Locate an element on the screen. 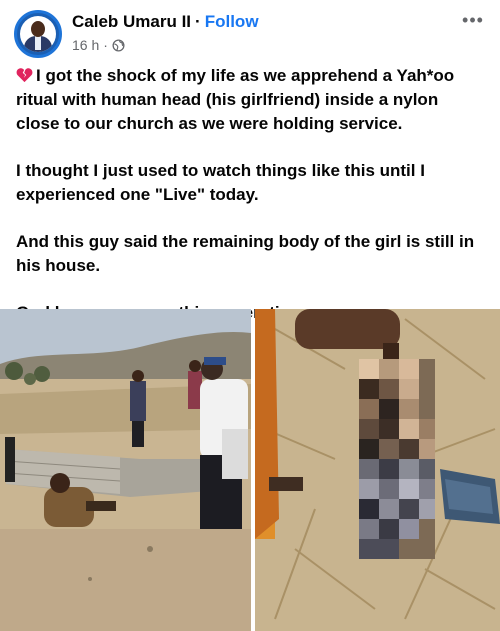  post-meta: 16 h · is located at coordinates (98, 45).